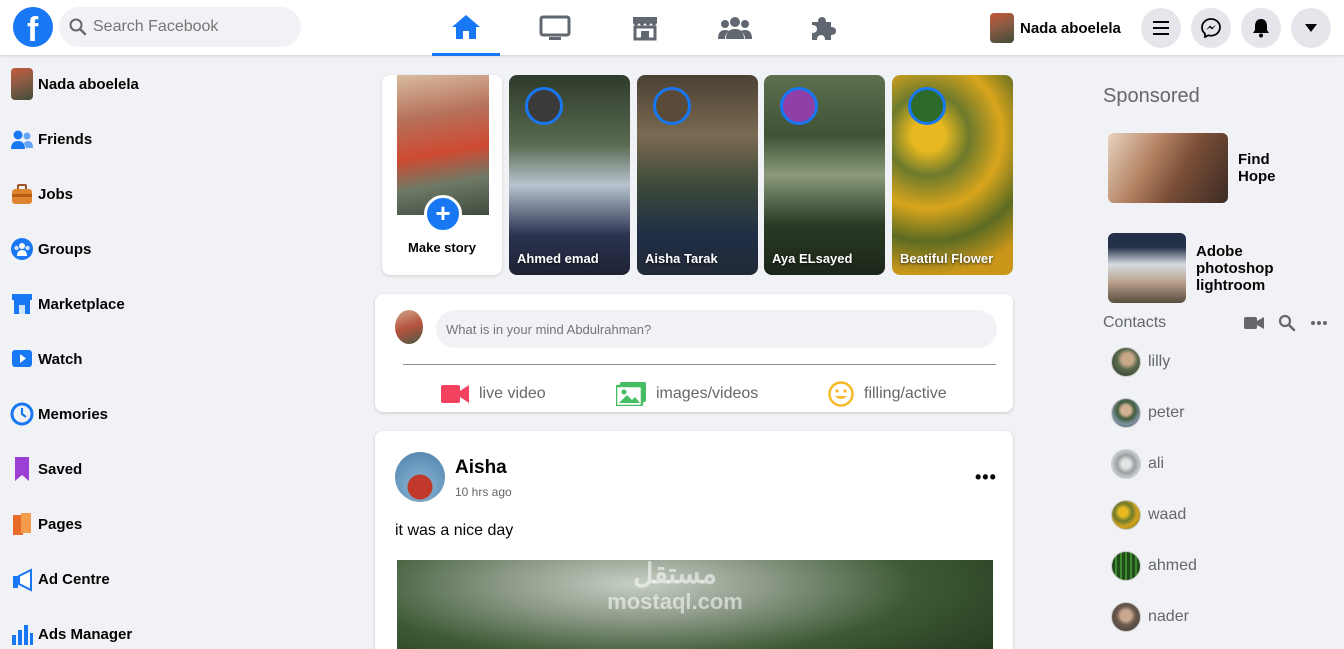  What do you see at coordinates (125, 84) in the screenshot?
I see `sidebar-item-profile: Nada aboelela` at bounding box center [125, 84].